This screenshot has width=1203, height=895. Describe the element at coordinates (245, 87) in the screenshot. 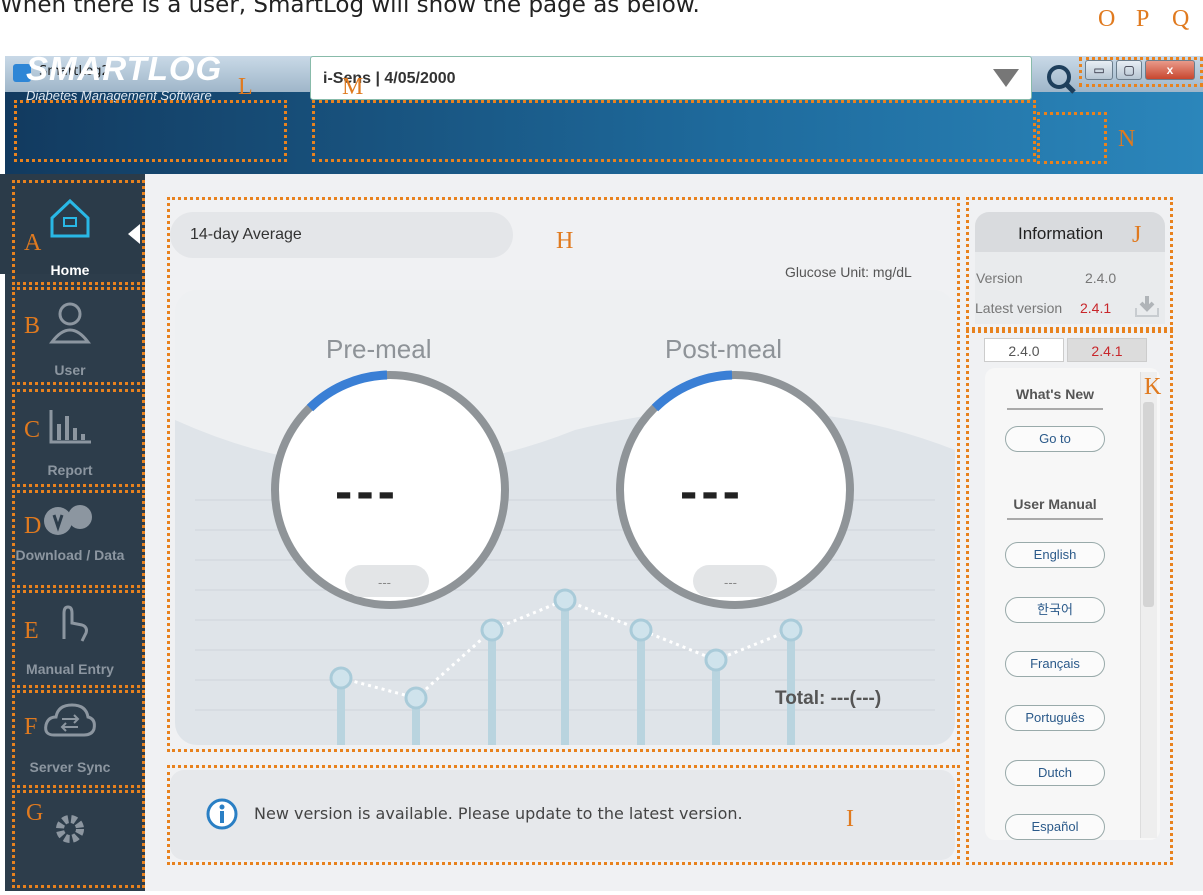

I see `annotation-letter-l: L` at that location.